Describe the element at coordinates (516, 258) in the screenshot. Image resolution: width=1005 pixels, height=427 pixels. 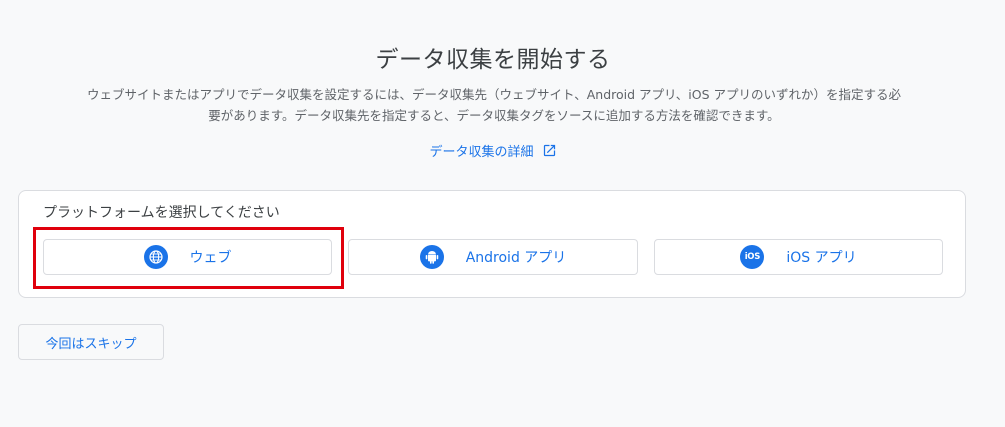
I see `android-platform-label: Android アプリ` at that location.